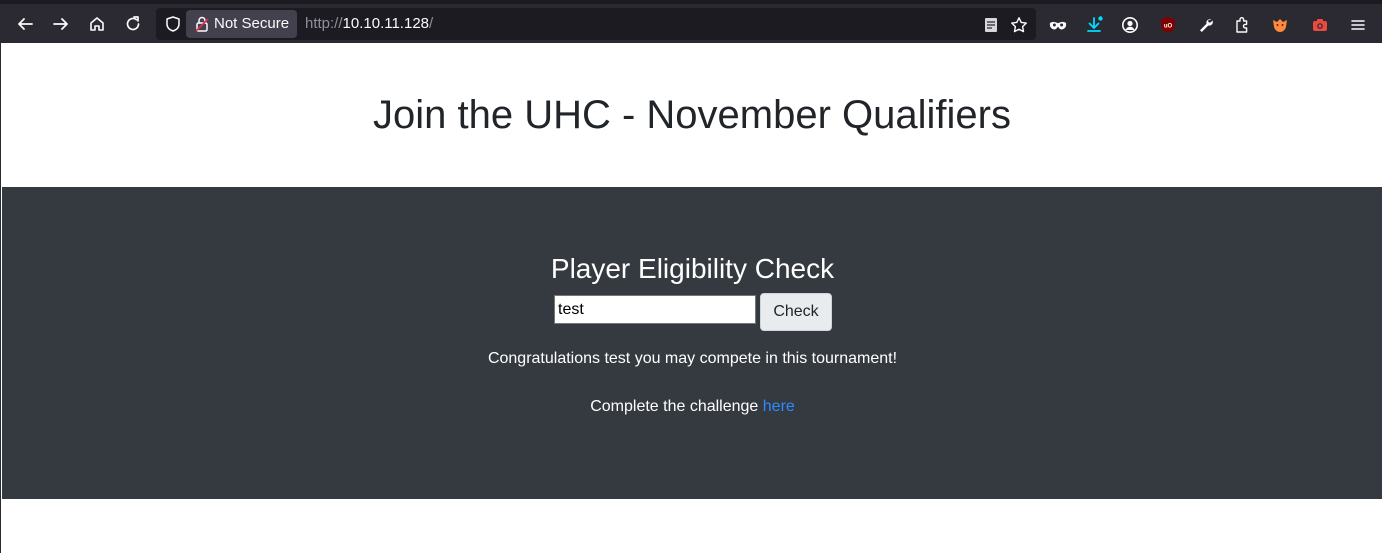 The image size is (1382, 553). I want to click on foxy-extension-icon, so click(1280, 25).